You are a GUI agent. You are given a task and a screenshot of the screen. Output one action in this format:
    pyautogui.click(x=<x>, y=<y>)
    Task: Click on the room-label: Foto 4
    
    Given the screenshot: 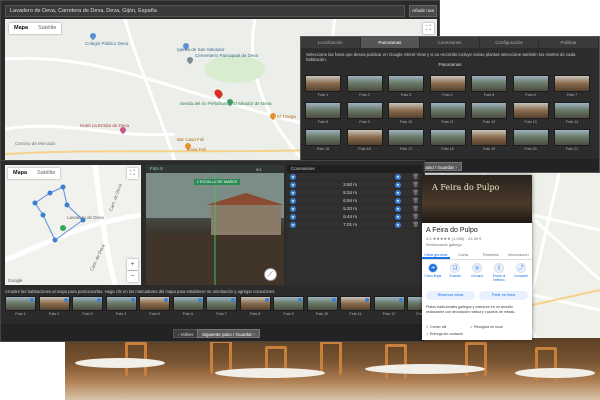 What is the action you would take?
    pyautogui.click(x=121, y=314)
    